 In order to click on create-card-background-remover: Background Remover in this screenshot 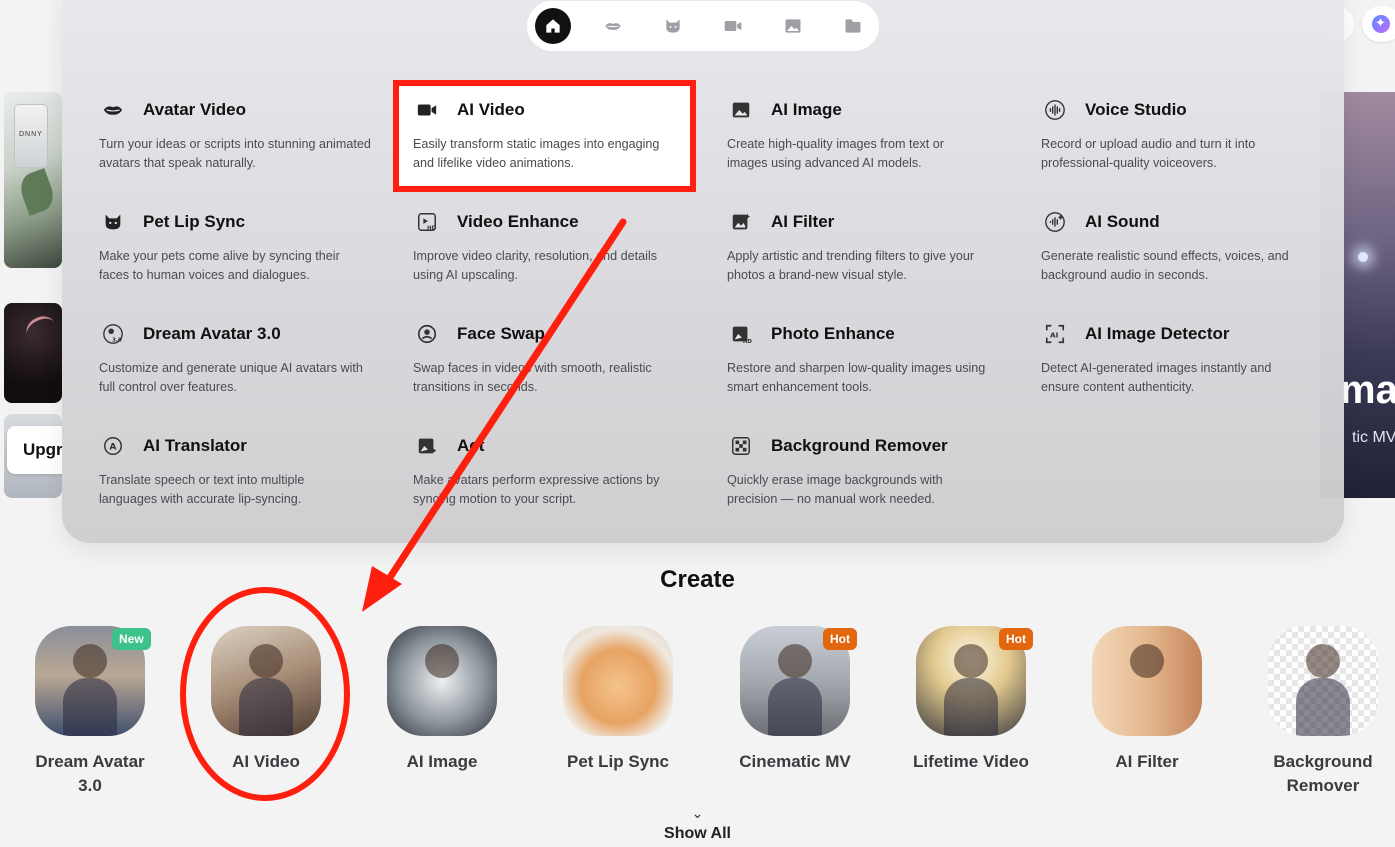, I will do `click(1315, 712)`.